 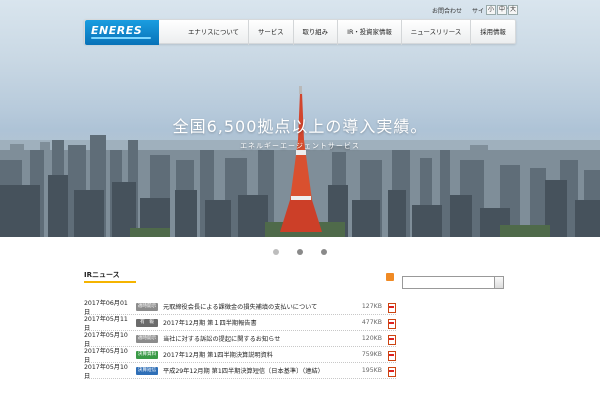 I want to click on nav-item-initiatives: 取り組み, so click(x=316, y=32).